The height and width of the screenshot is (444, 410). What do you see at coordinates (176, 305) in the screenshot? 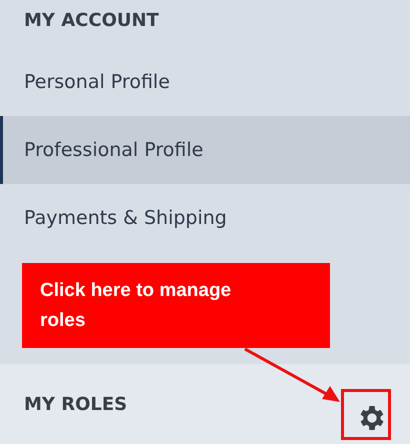
I see `callout-box: Click here to manage roles` at bounding box center [176, 305].